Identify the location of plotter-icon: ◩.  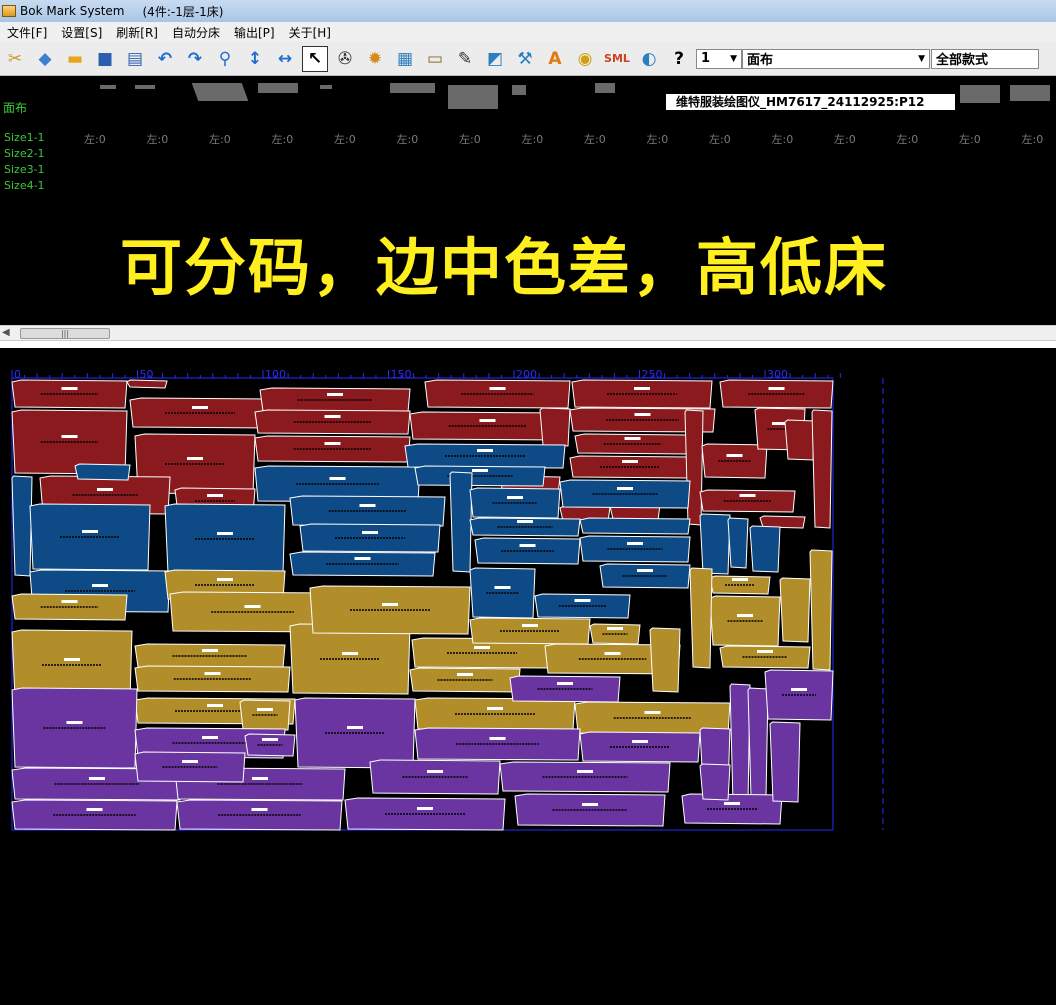
(495, 59).